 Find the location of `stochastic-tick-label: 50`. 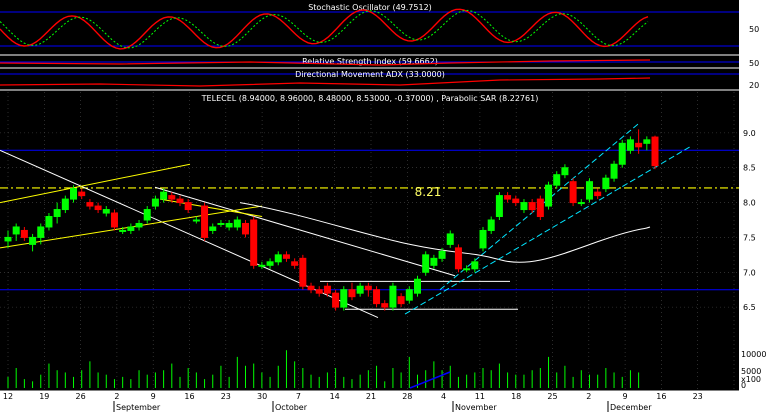

stochastic-tick-label: 50 is located at coordinates (754, 29).